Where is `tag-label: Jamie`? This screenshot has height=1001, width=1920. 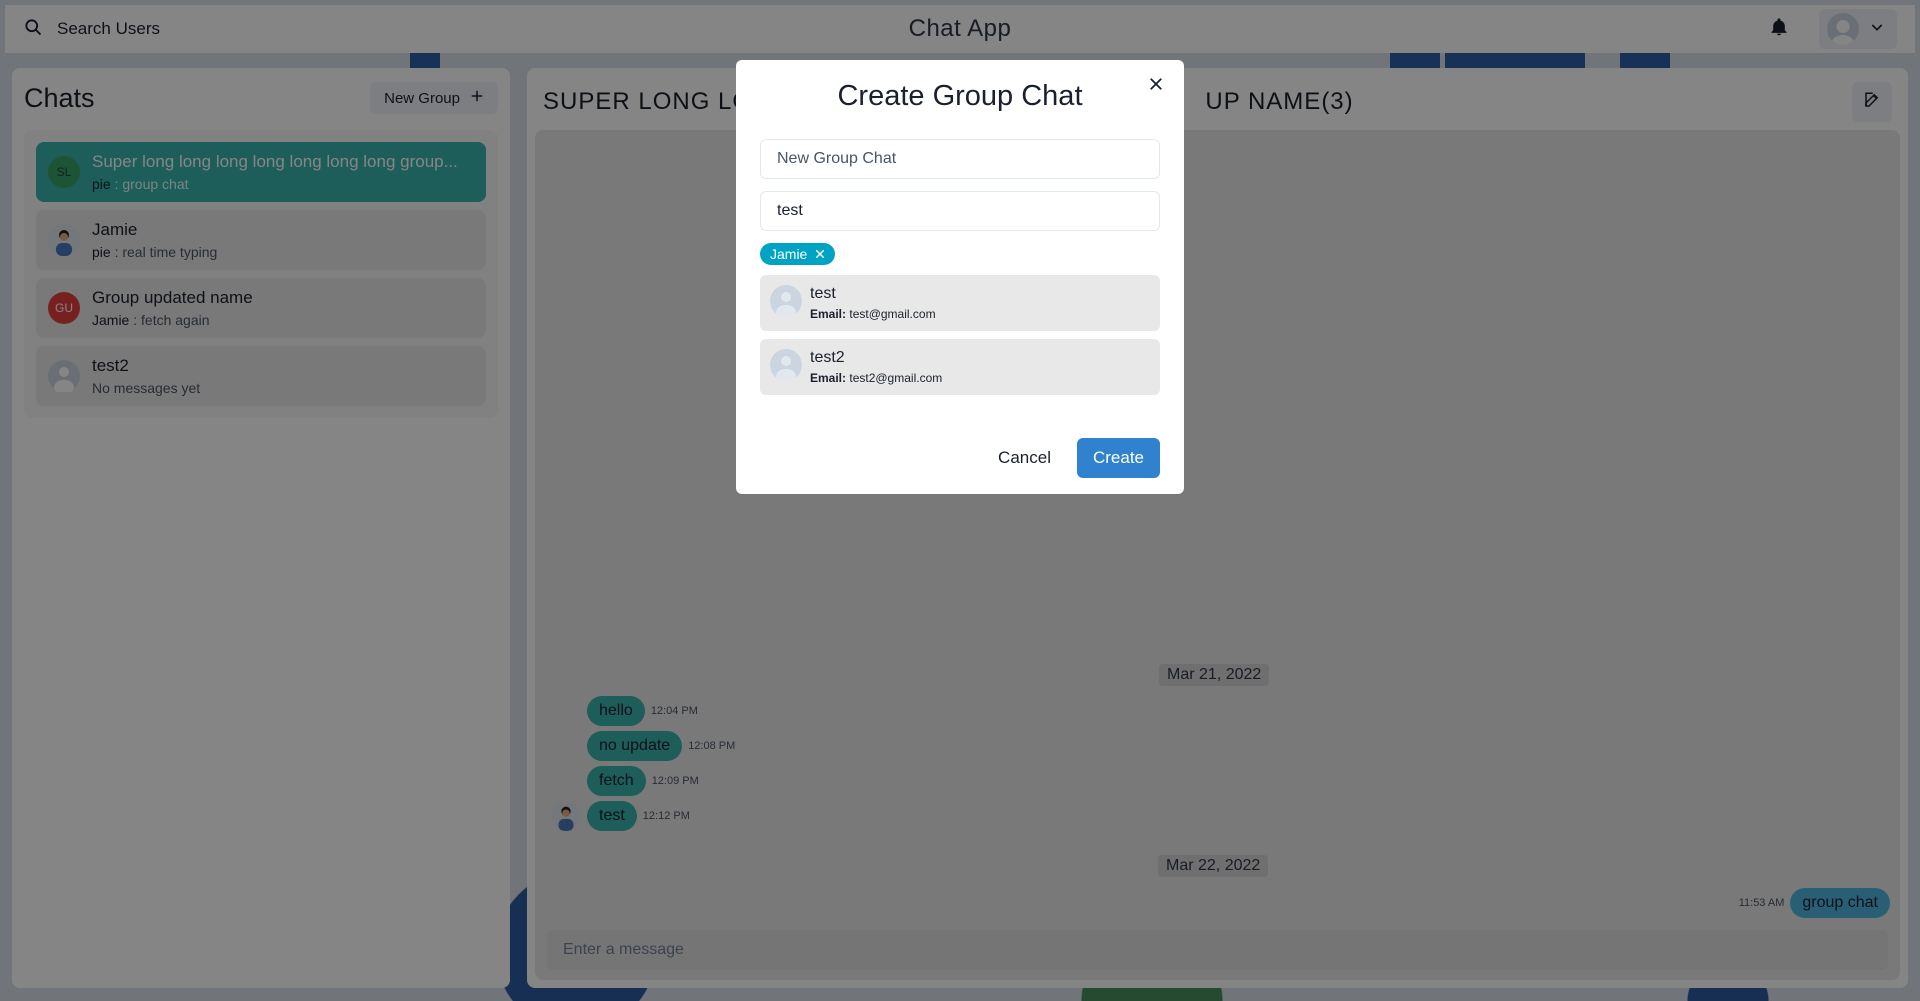
tag-label: Jamie is located at coordinates (789, 254).